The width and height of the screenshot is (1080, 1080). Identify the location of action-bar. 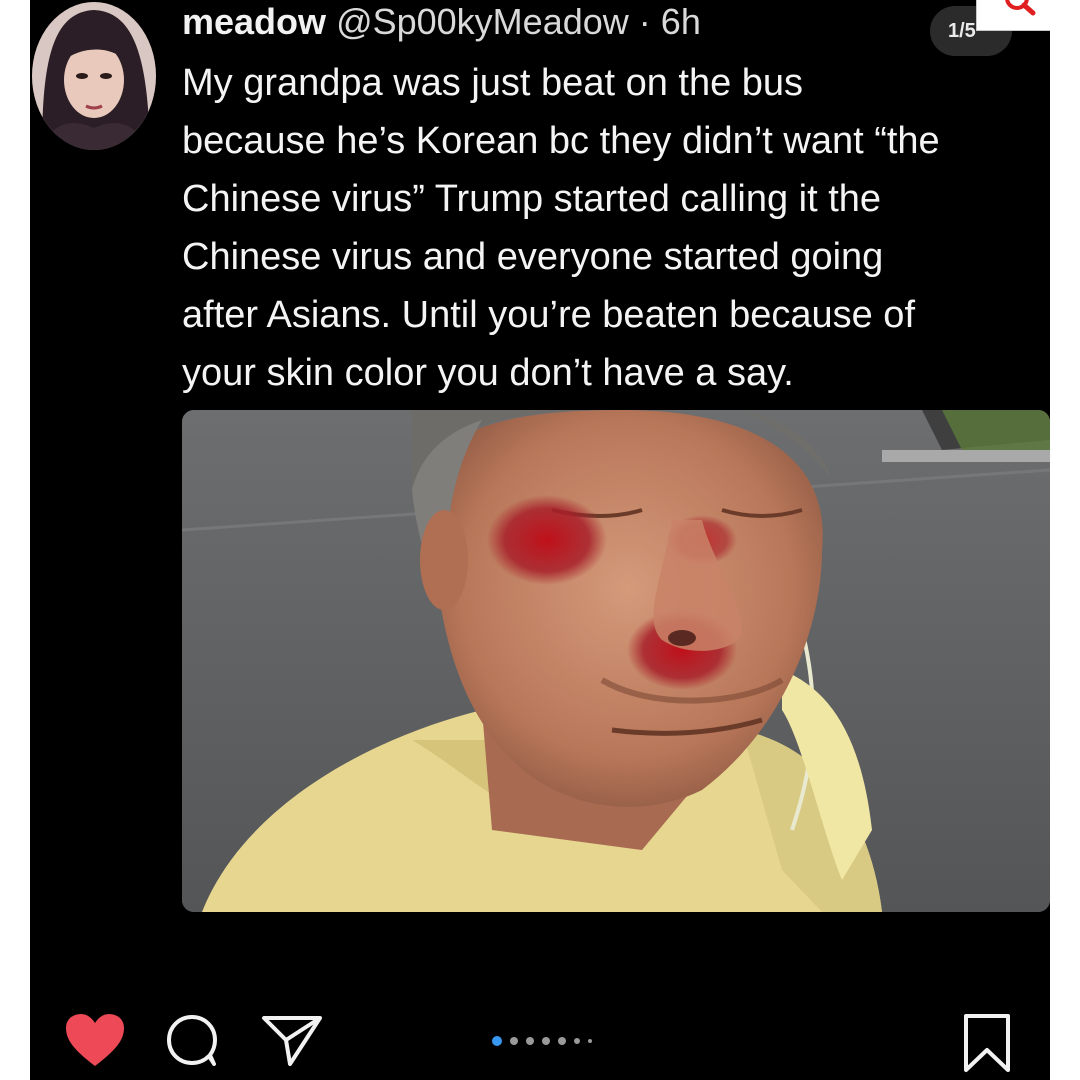
(540, 1040).